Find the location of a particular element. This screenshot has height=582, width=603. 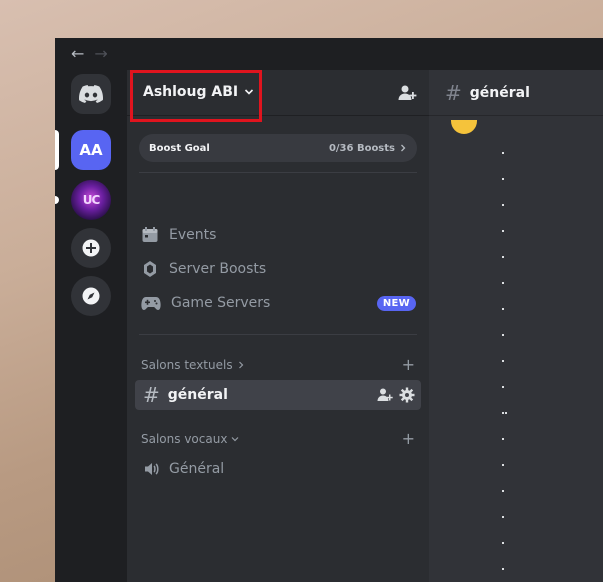

boost-goal-label: Boost Goal is located at coordinates (179, 148).